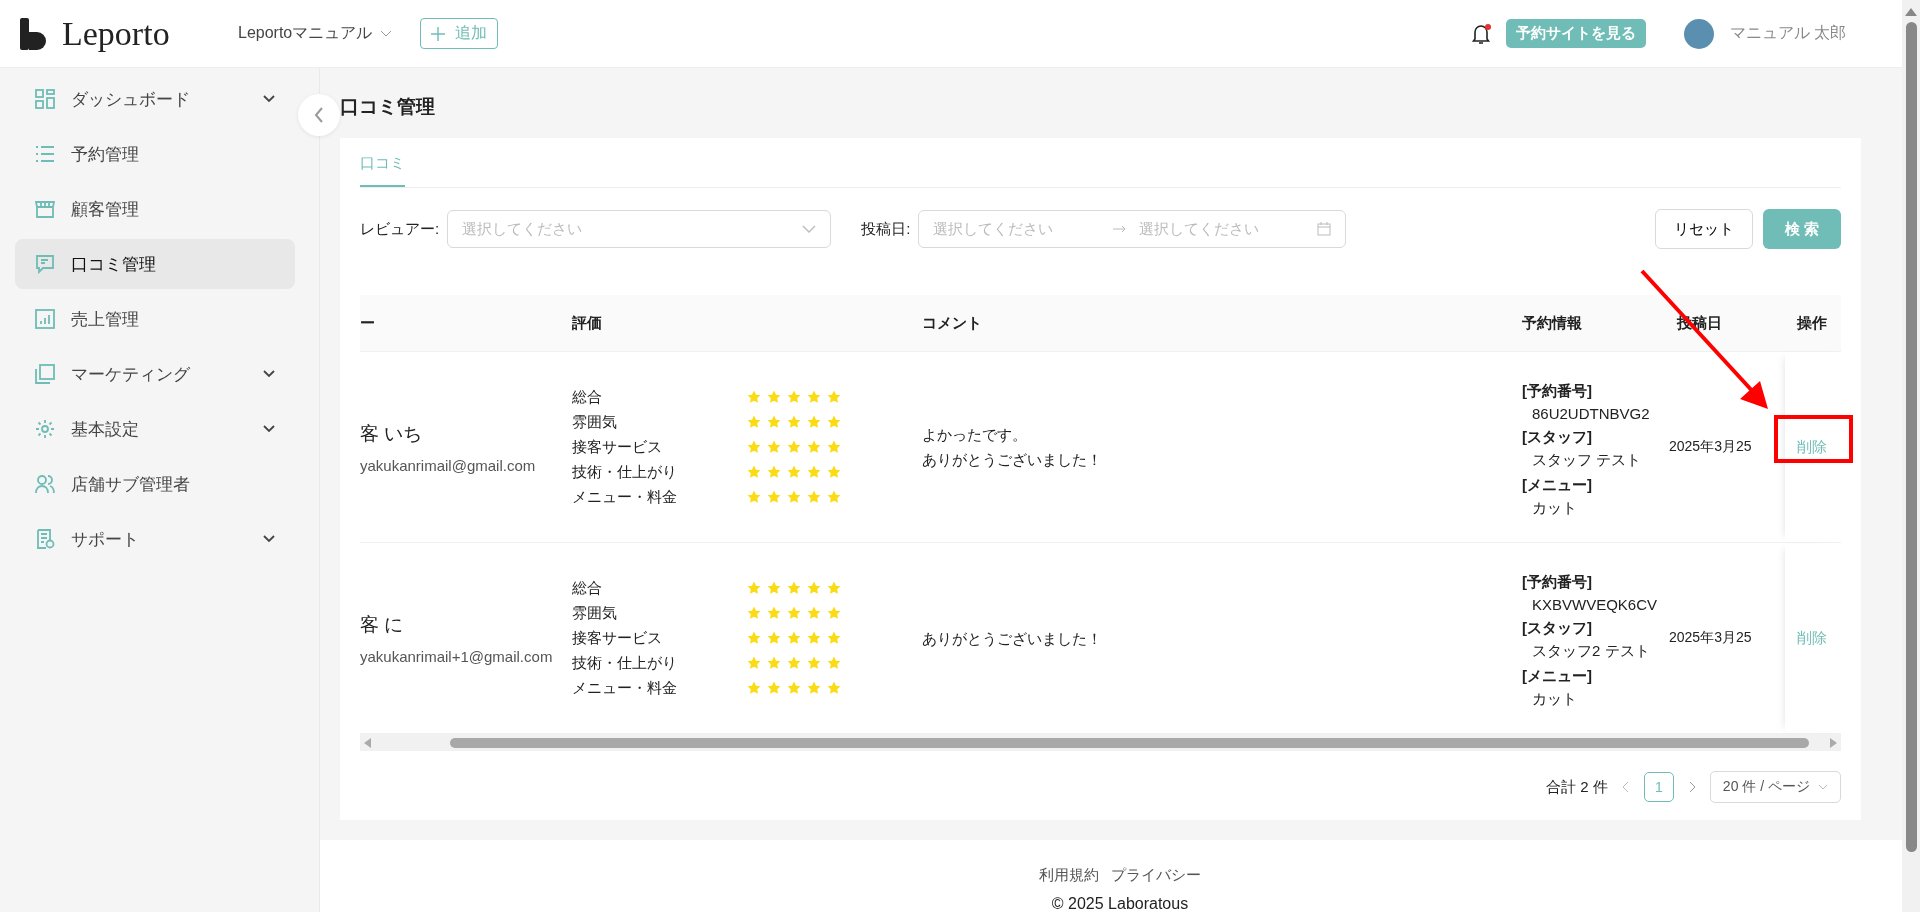 The width and height of the screenshot is (1920, 912). What do you see at coordinates (1812, 323) in the screenshot?
I see `column-header: 操作` at bounding box center [1812, 323].